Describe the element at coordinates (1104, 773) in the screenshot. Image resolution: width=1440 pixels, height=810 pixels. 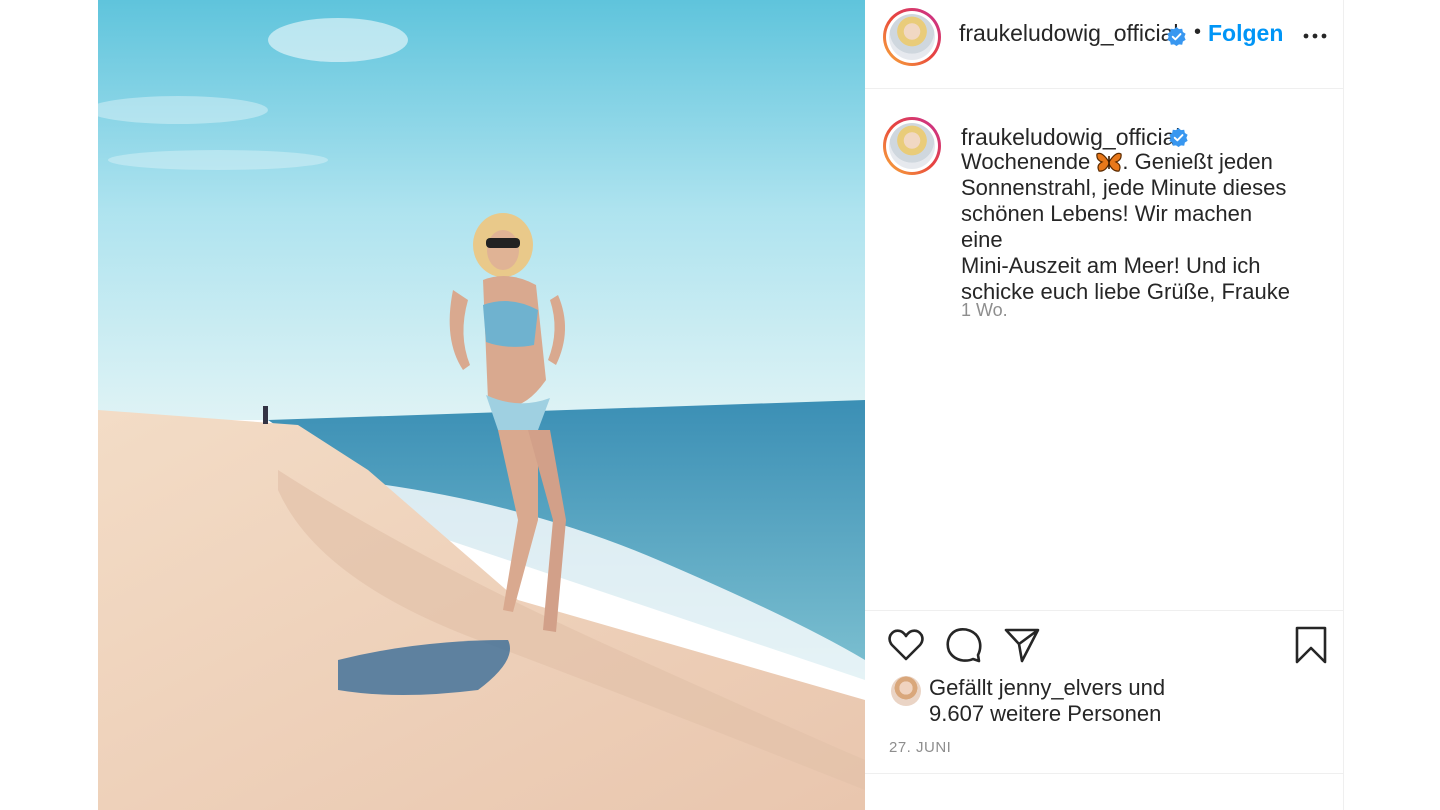
I see `footer-divider` at that location.